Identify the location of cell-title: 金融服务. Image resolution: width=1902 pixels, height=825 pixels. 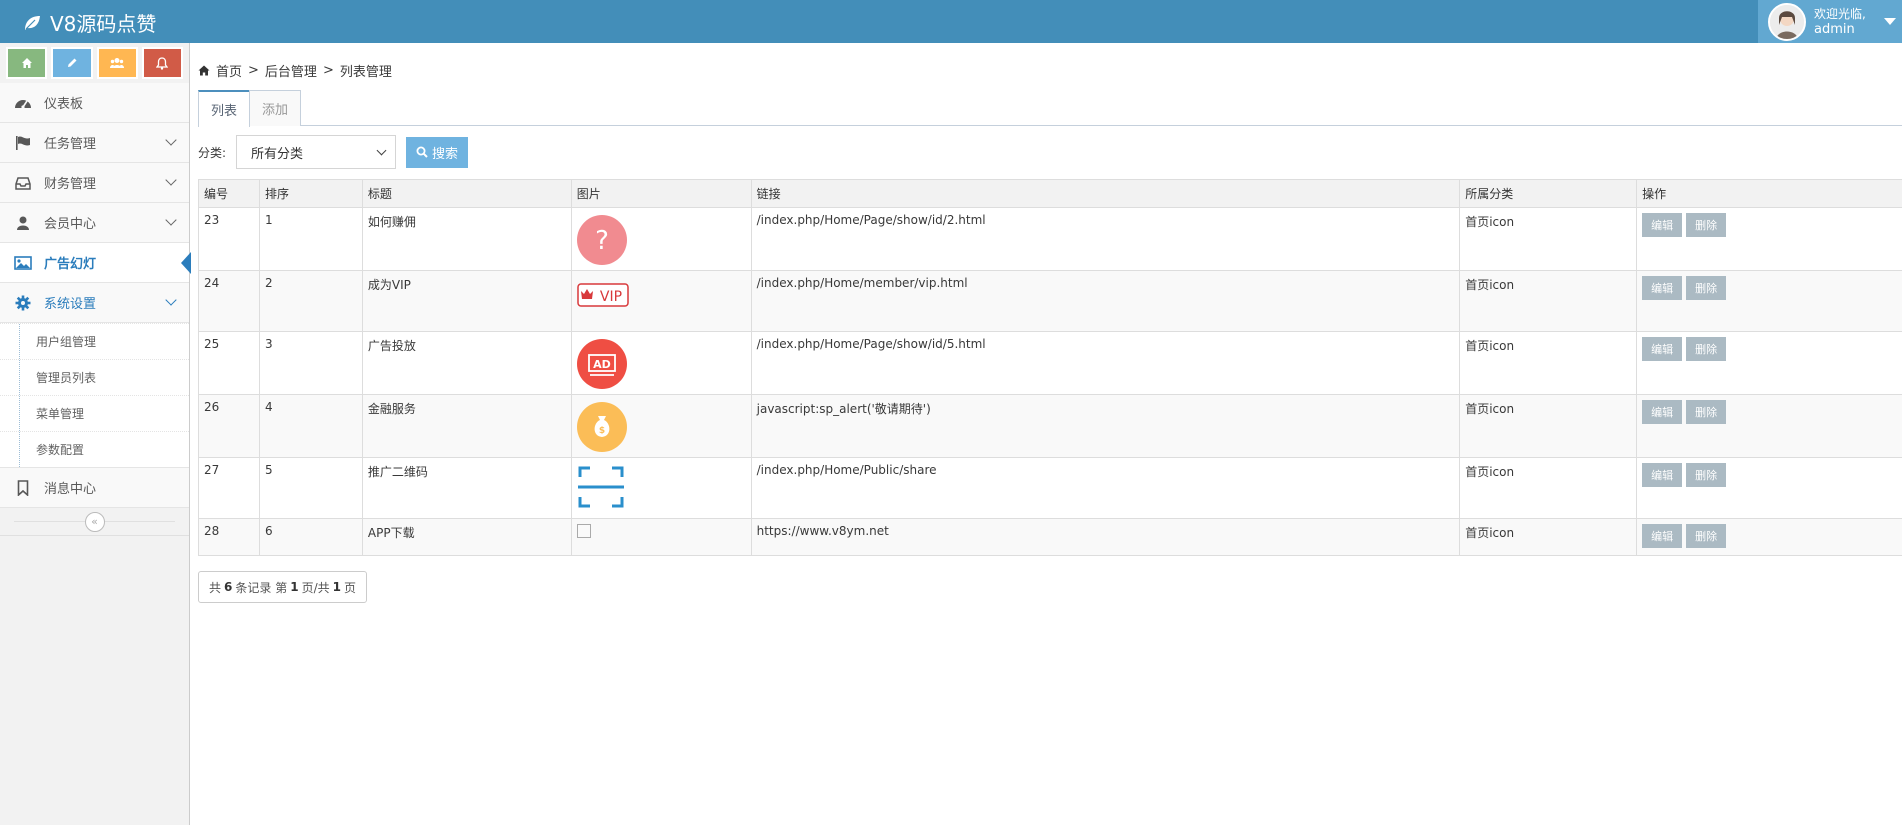
(466, 426).